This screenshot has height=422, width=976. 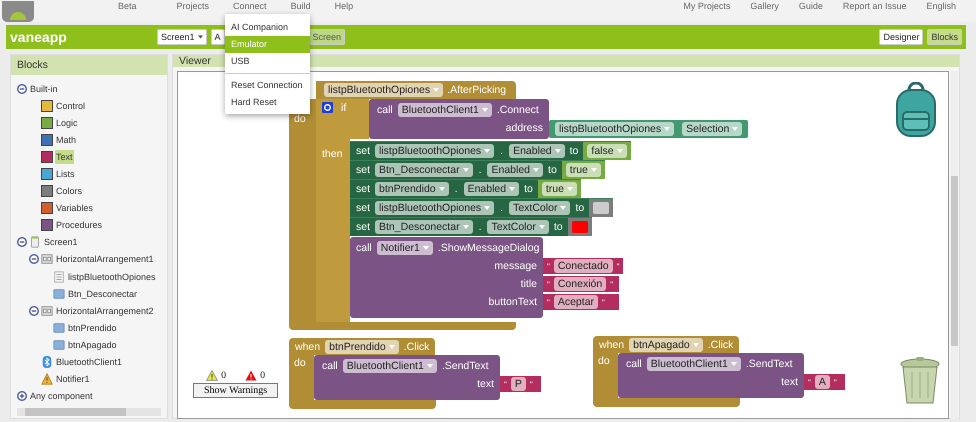 I want to click on tree-item: Btn_Desconectar, so click(x=102, y=293).